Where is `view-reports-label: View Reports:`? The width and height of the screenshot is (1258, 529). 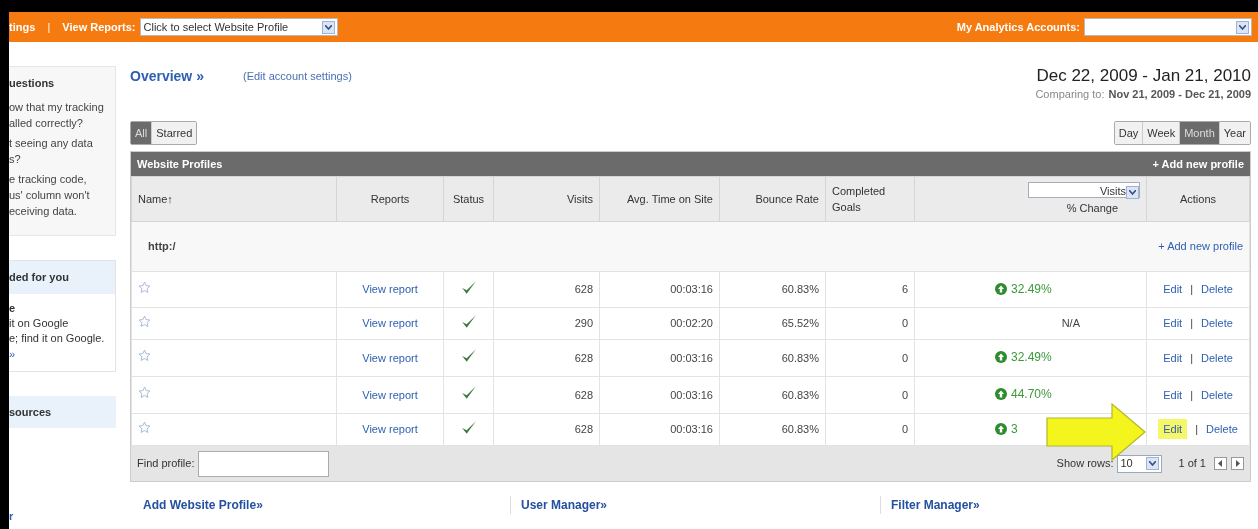
view-reports-label: View Reports: is located at coordinates (99, 27).